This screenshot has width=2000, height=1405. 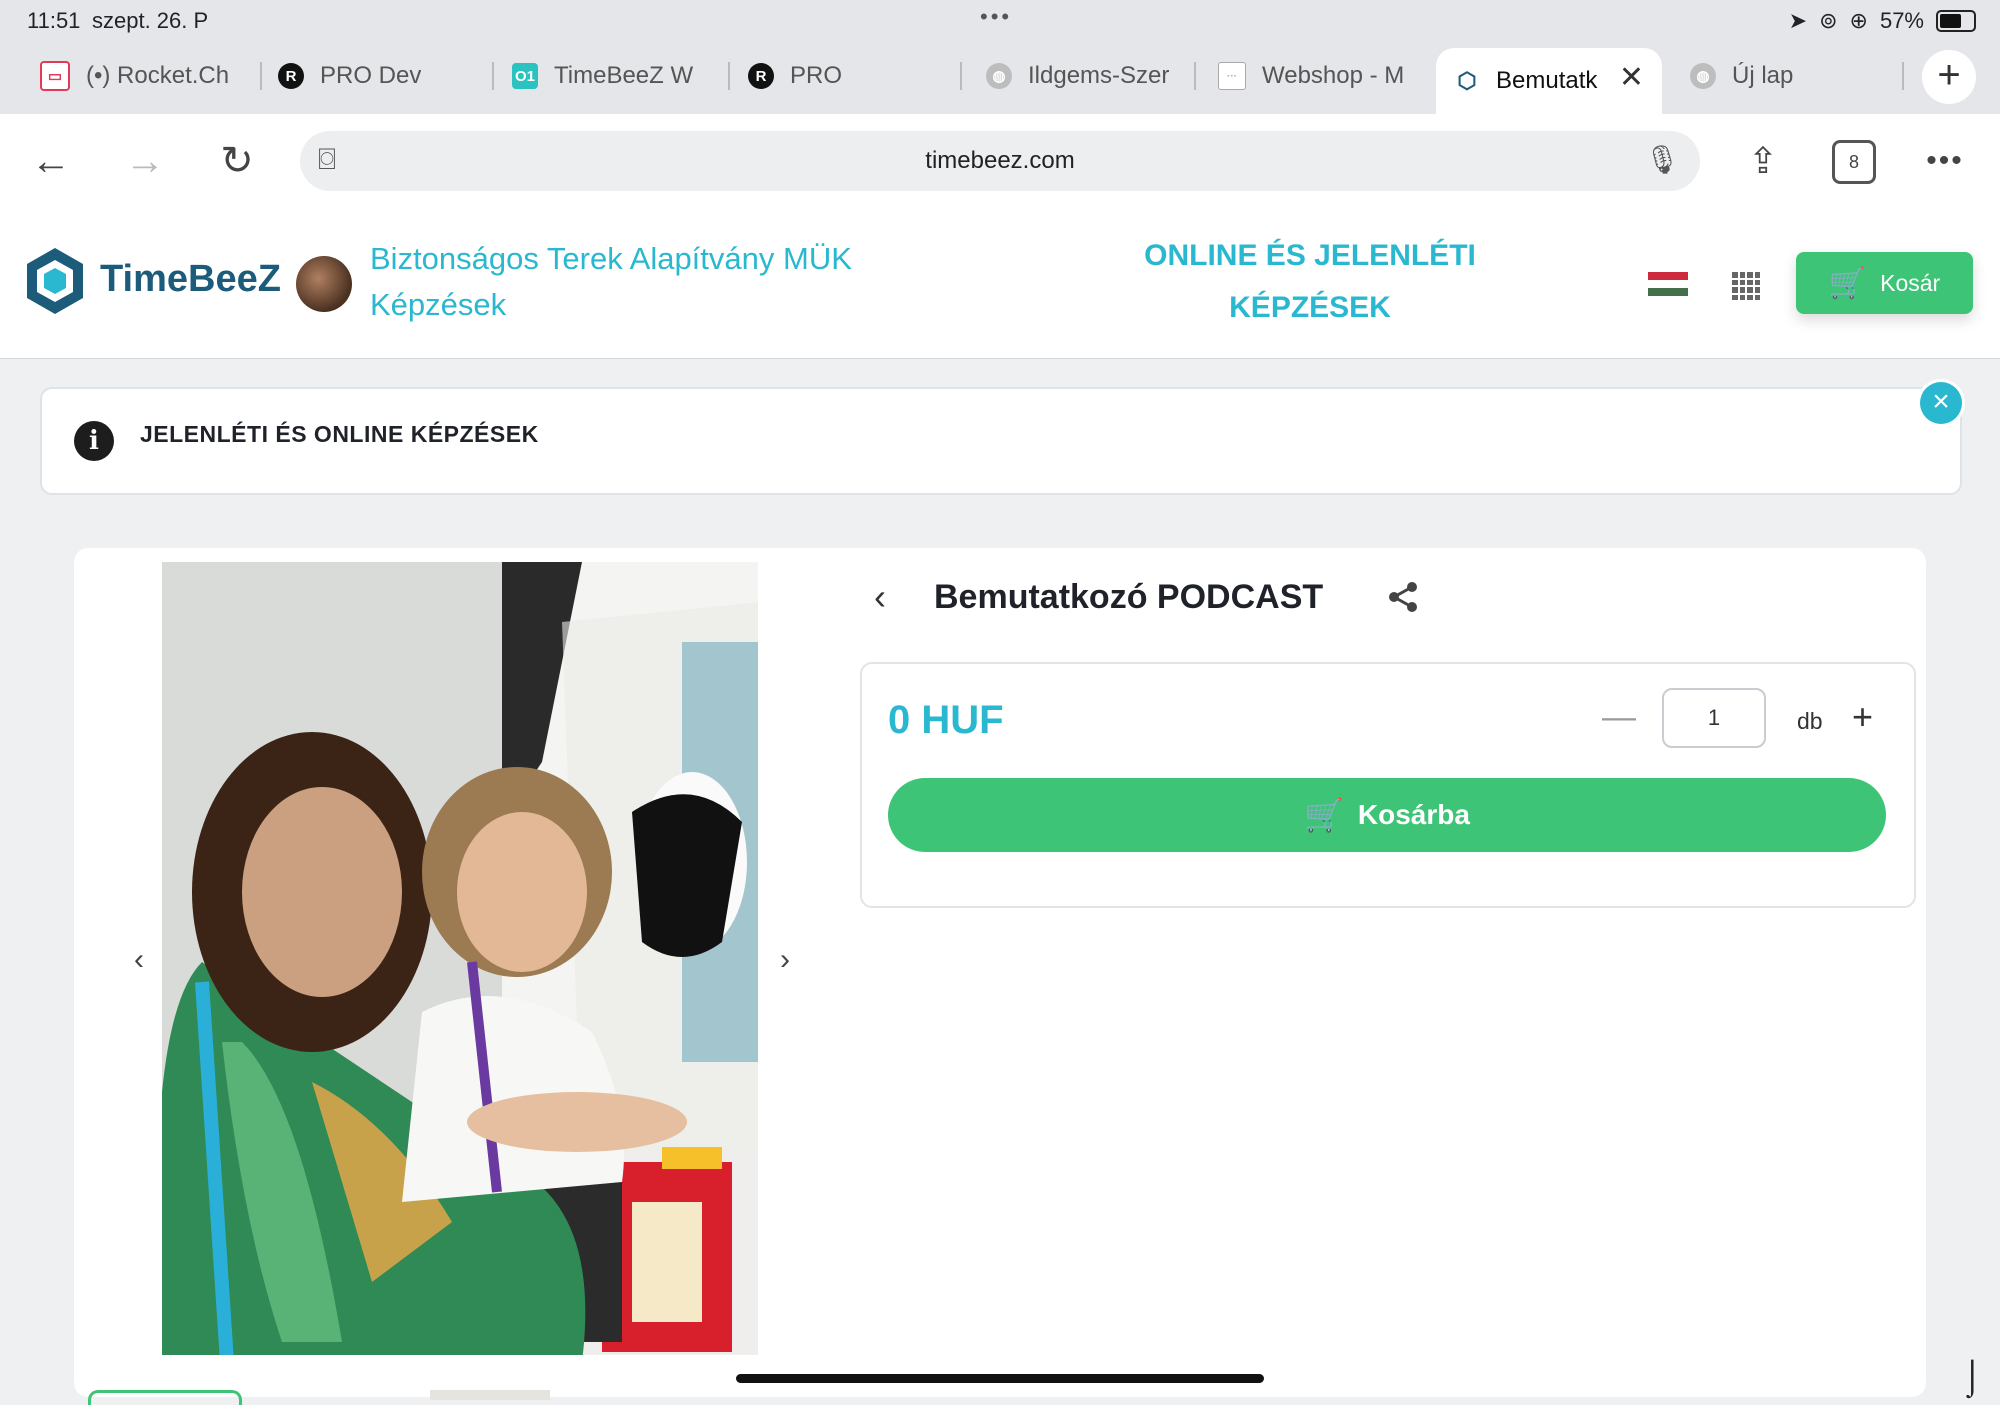 What do you see at coordinates (785, 960) in the screenshot?
I see `carousel-next-icon: ›` at bounding box center [785, 960].